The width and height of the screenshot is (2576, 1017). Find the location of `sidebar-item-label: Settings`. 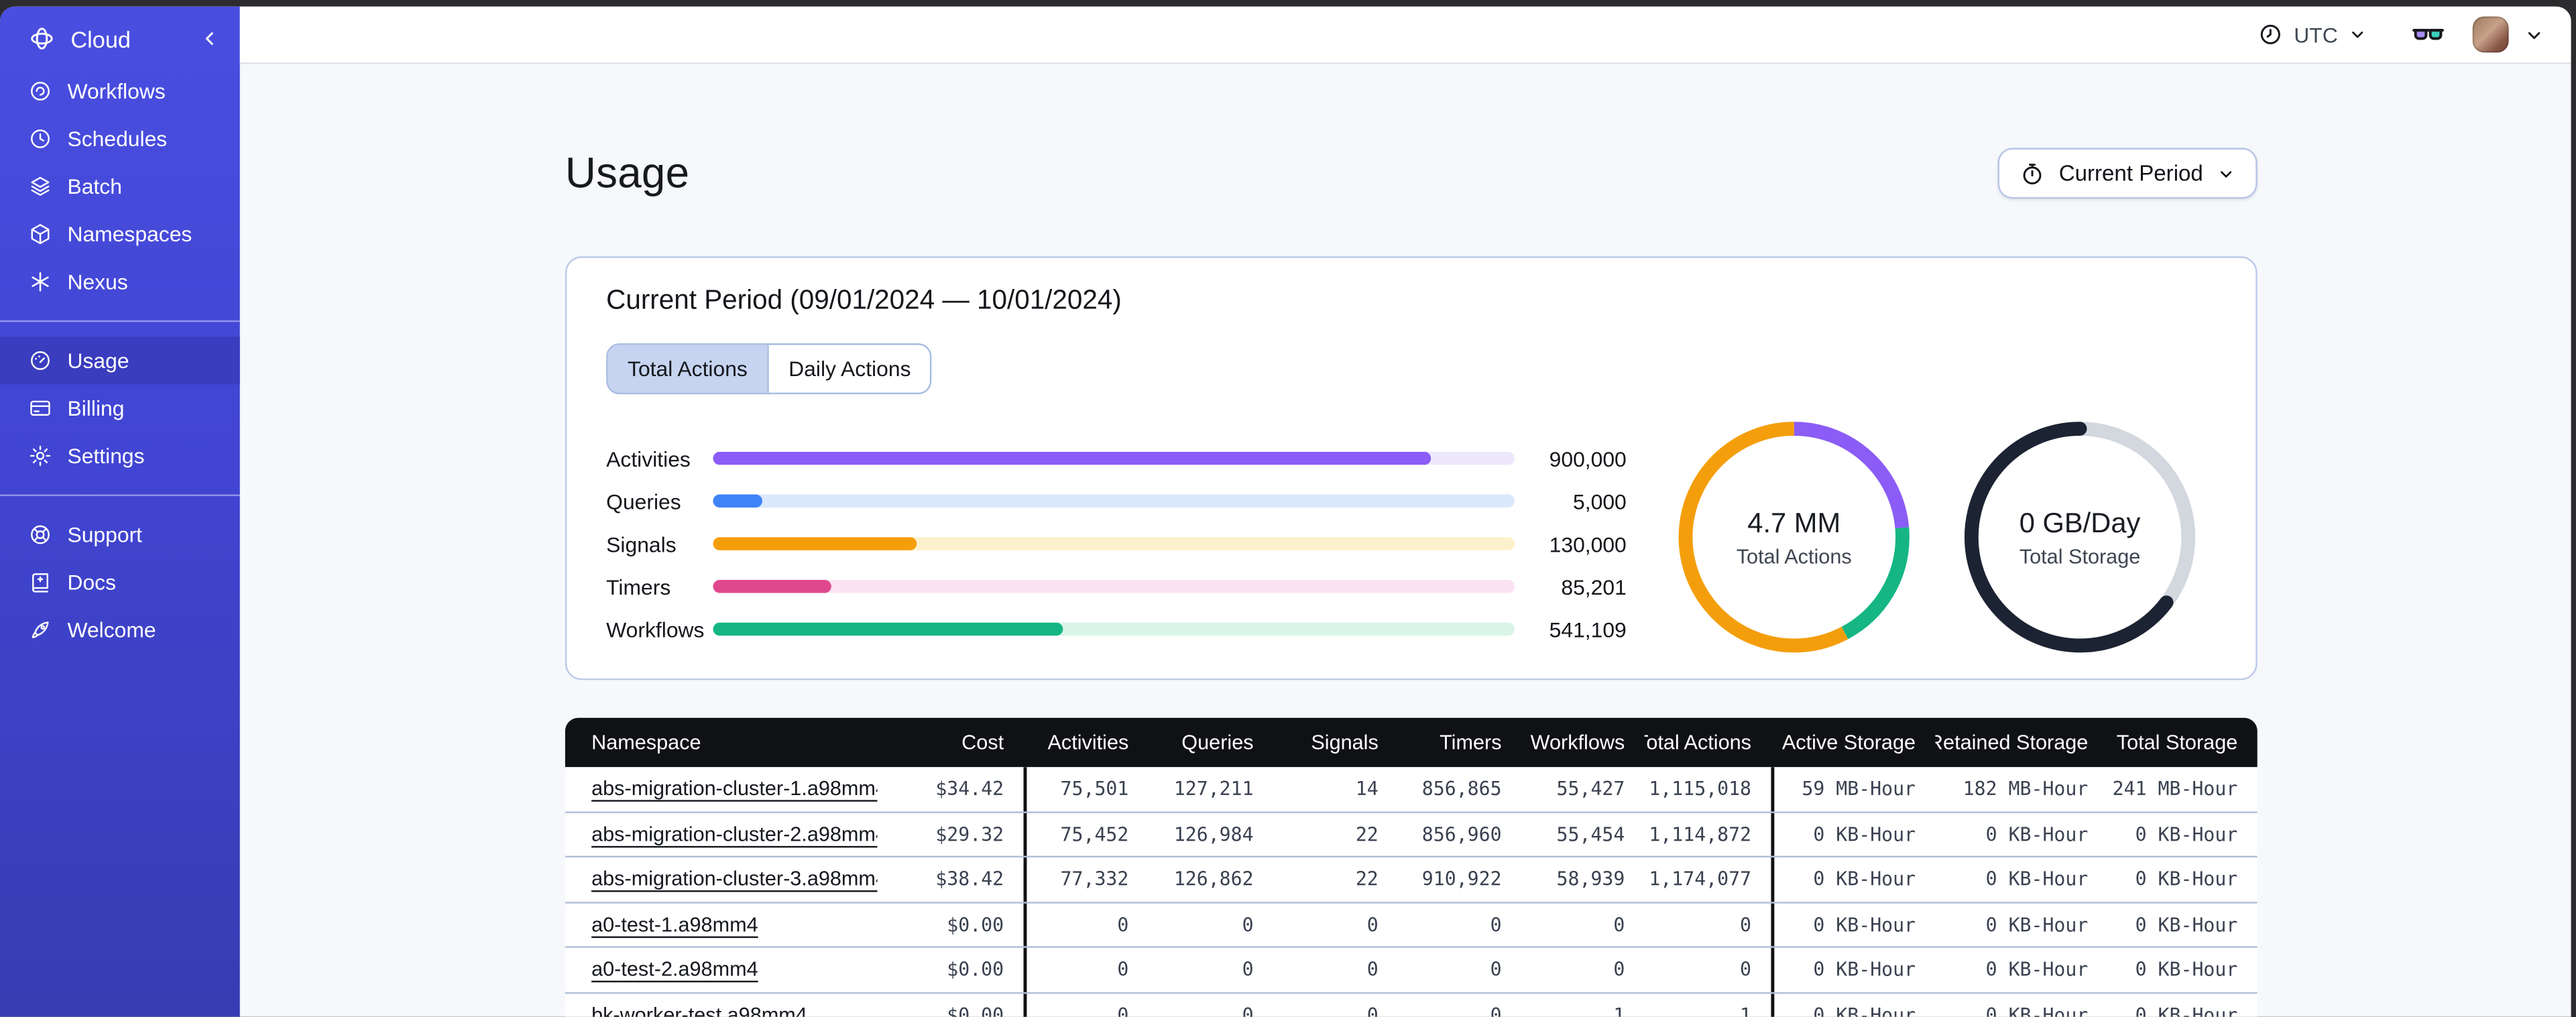

sidebar-item-label: Settings is located at coordinates (106, 456).